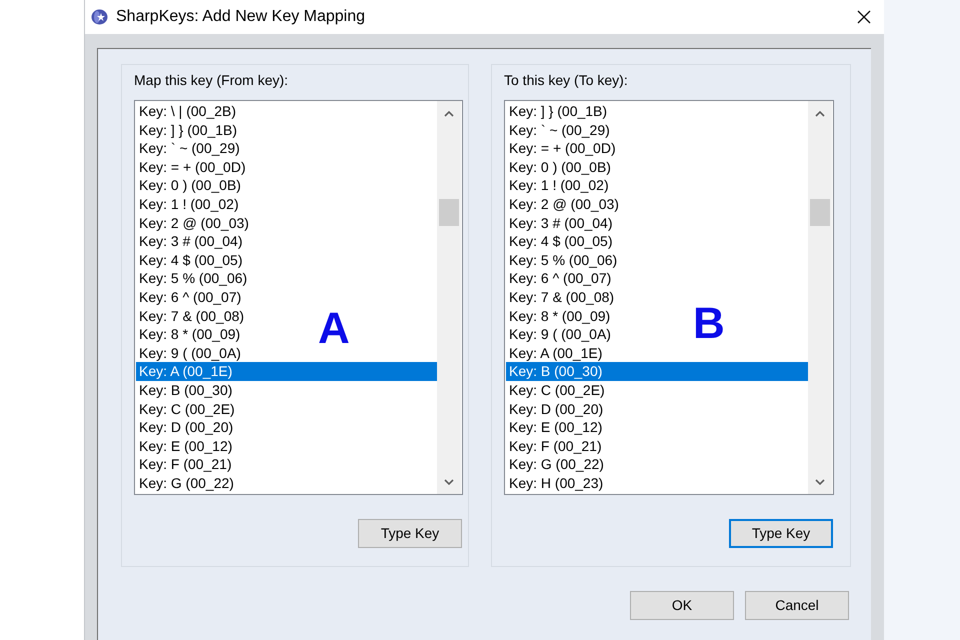 The width and height of the screenshot is (960, 640). I want to click on dialog-button: OK, so click(682, 605).